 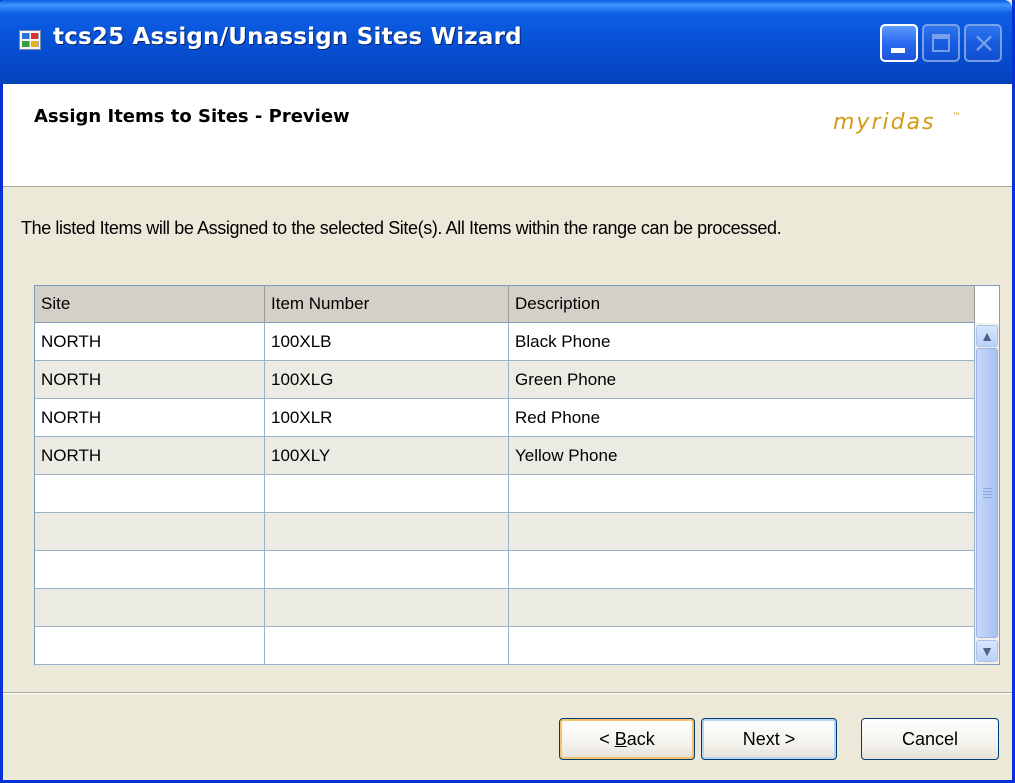 I want to click on cell-item-number: 100XLB, so click(x=387, y=342).